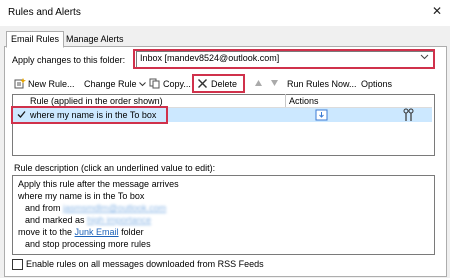  Describe the element at coordinates (17, 264) in the screenshot. I see `rss-checkbox` at that location.